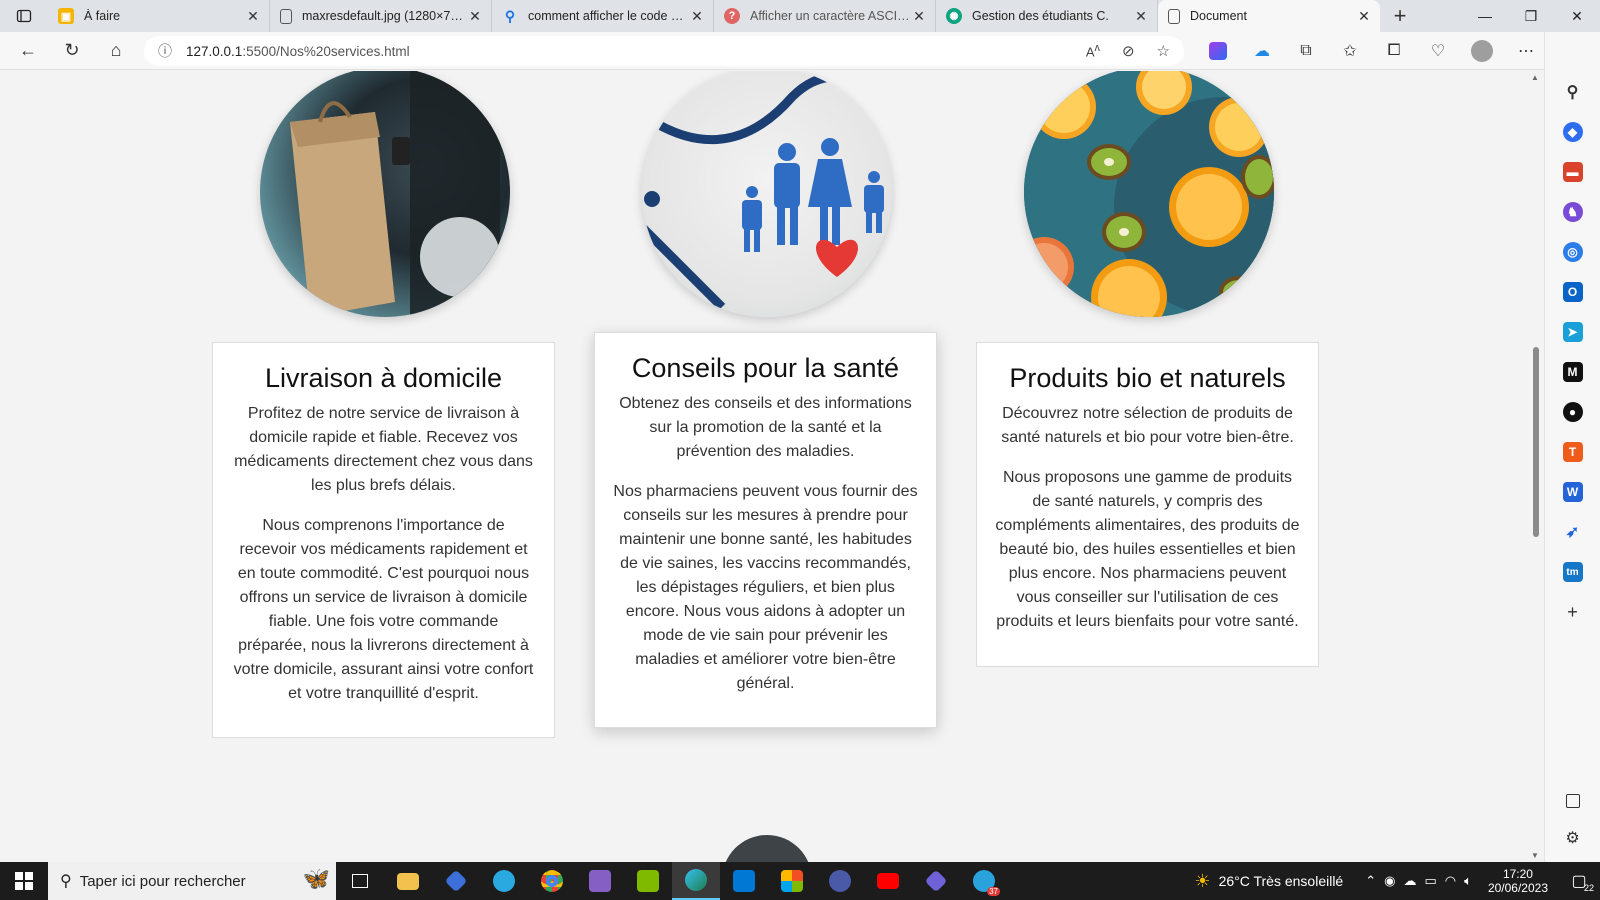 The height and width of the screenshot is (900, 1600). Describe the element at coordinates (696, 881) in the screenshot. I see `edge-taskbar-icon` at that location.